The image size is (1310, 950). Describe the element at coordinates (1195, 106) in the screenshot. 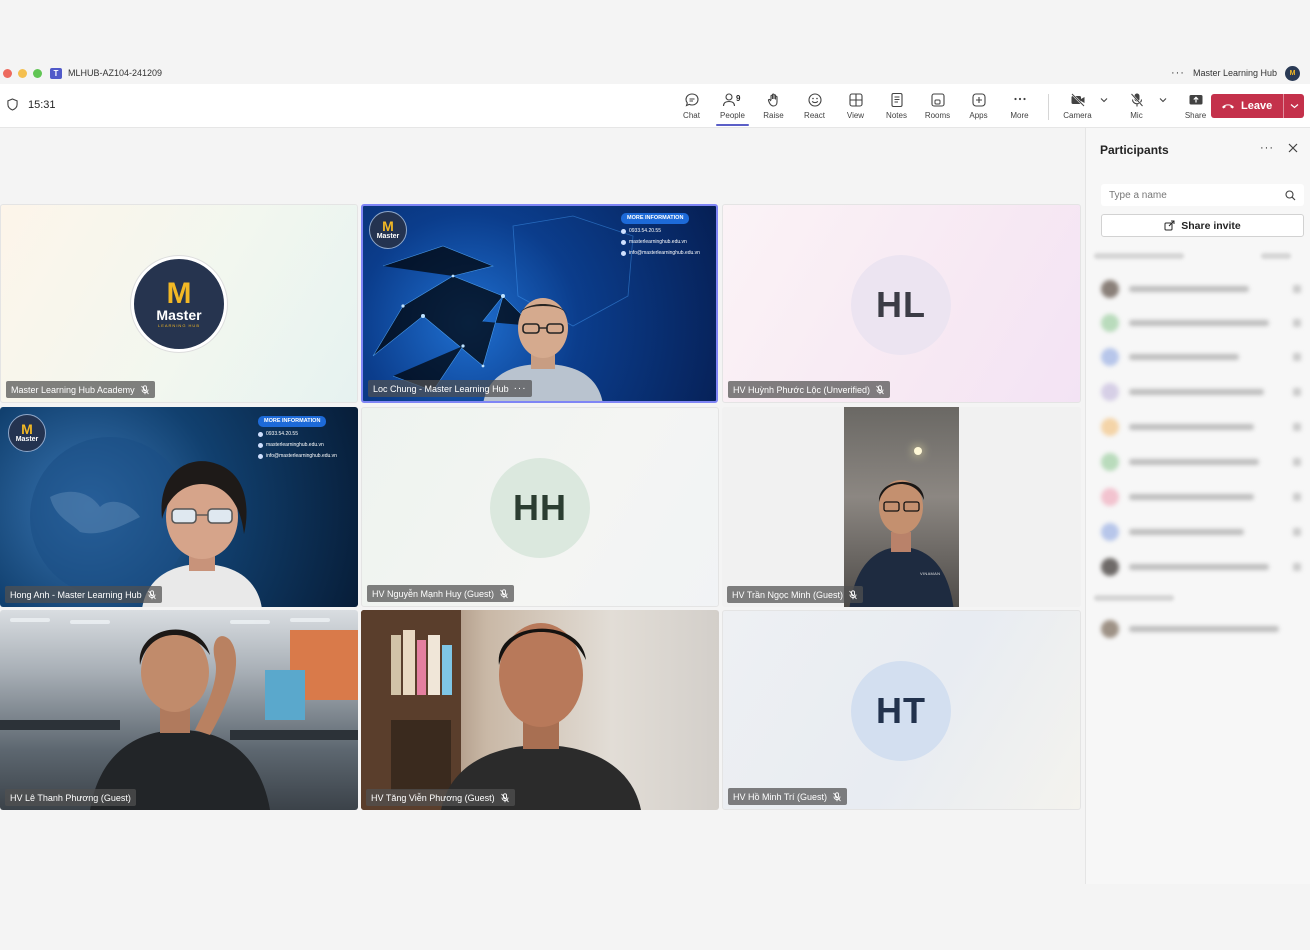

I see `share-button: Share` at that location.